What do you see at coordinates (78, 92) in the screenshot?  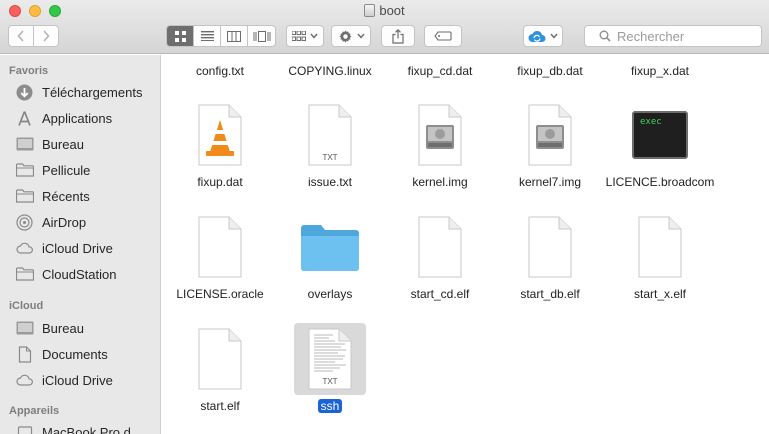 I see `sidebar-item-telechargements: Téléchargements` at bounding box center [78, 92].